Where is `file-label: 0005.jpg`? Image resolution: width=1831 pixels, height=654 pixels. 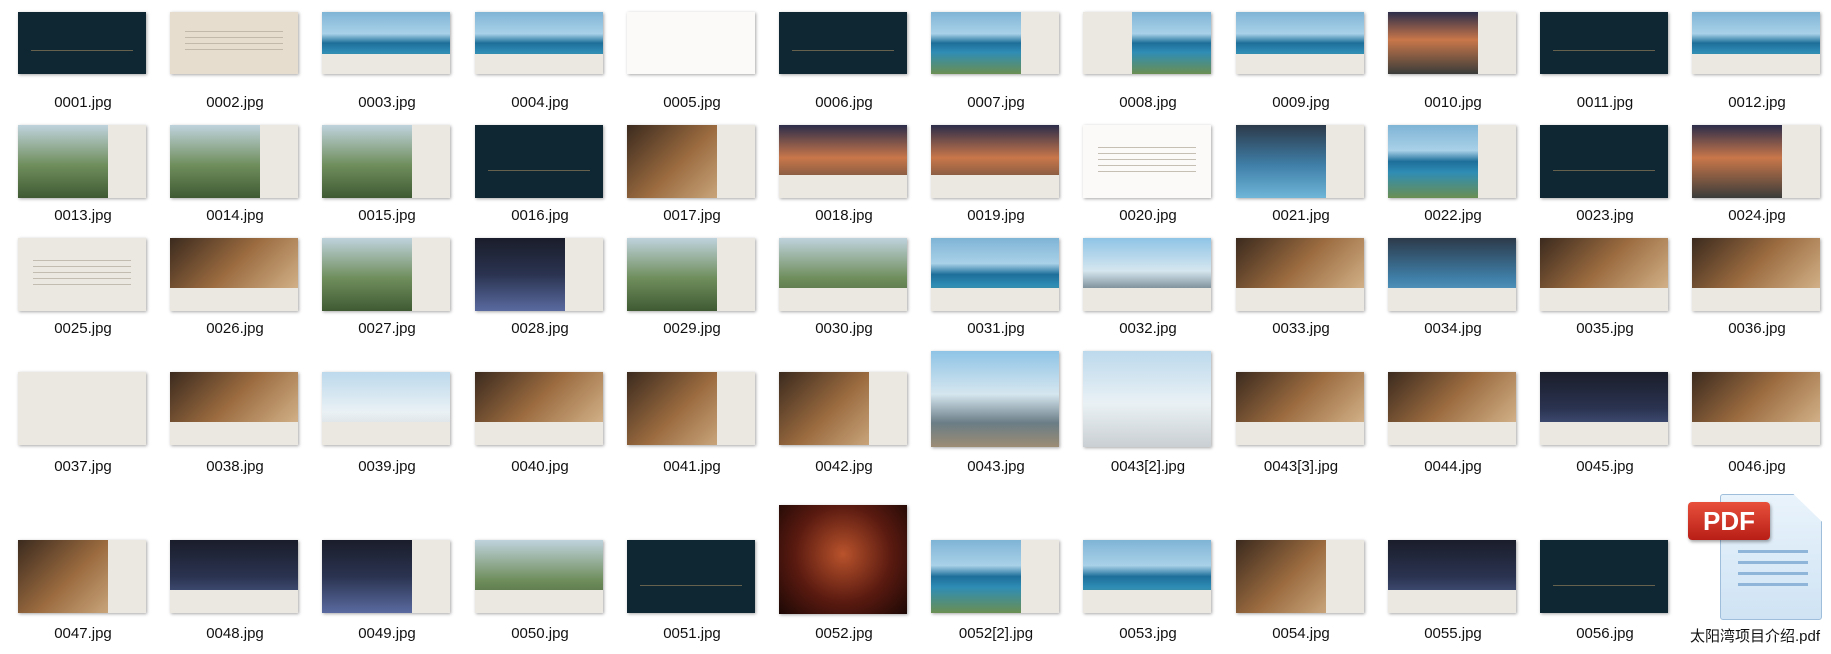
file-label: 0005.jpg is located at coordinates (692, 102).